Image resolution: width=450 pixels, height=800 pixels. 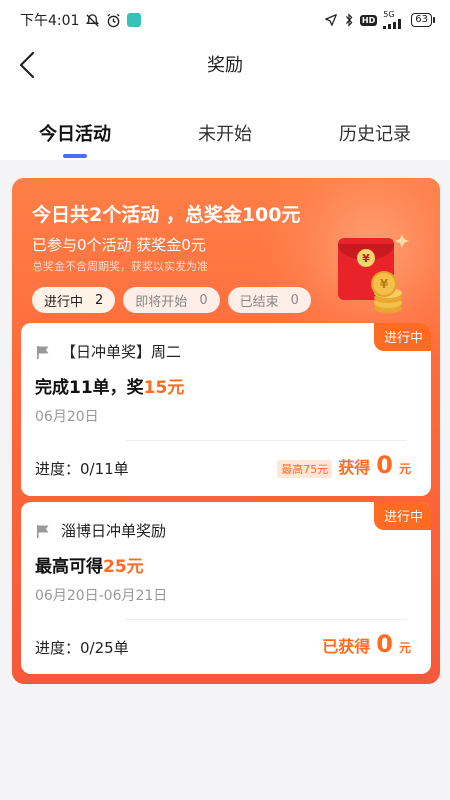 I want to click on filter-label: 进行中, so click(x=64, y=302).